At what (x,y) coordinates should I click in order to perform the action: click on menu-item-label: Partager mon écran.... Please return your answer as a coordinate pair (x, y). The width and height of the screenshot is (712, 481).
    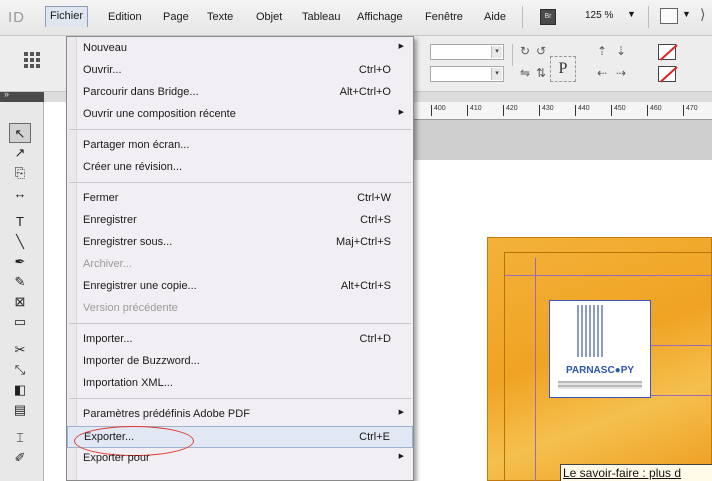
    Looking at the image, I should click on (136, 145).